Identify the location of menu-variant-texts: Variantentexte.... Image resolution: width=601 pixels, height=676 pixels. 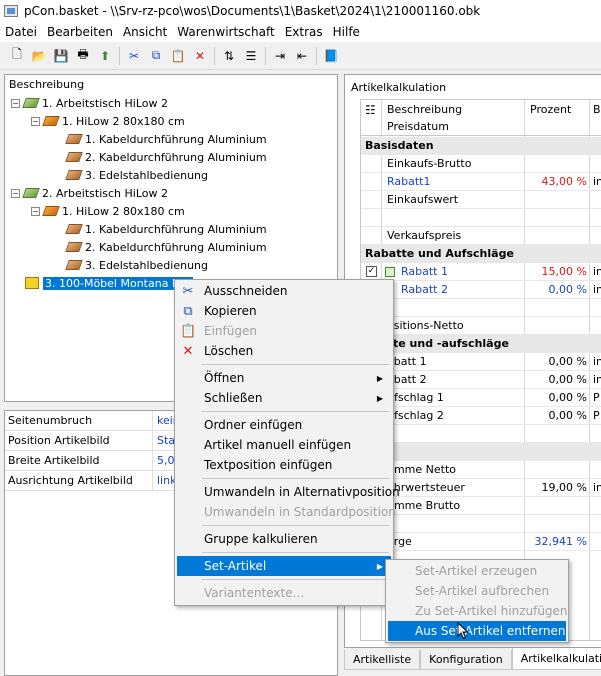
(284, 593).